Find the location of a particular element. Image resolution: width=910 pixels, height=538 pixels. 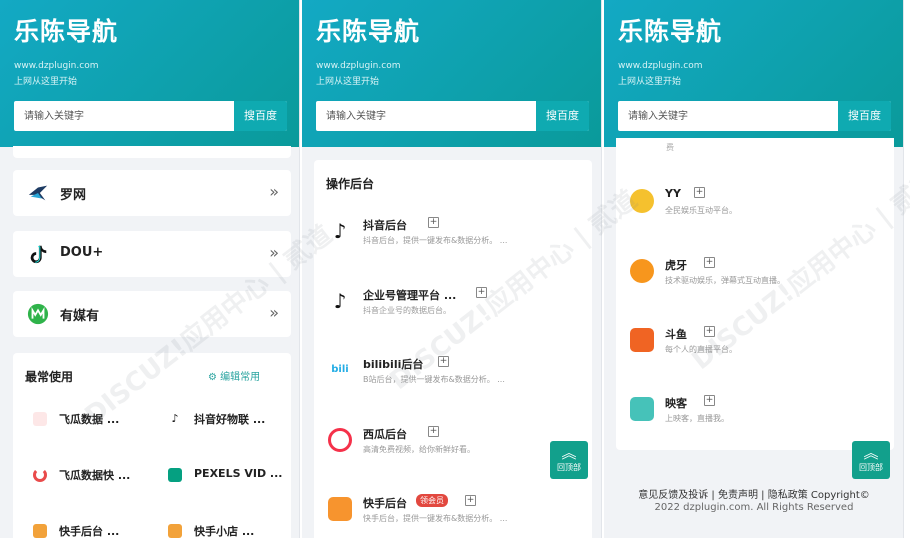

yingke-icon is located at coordinates (642, 409).